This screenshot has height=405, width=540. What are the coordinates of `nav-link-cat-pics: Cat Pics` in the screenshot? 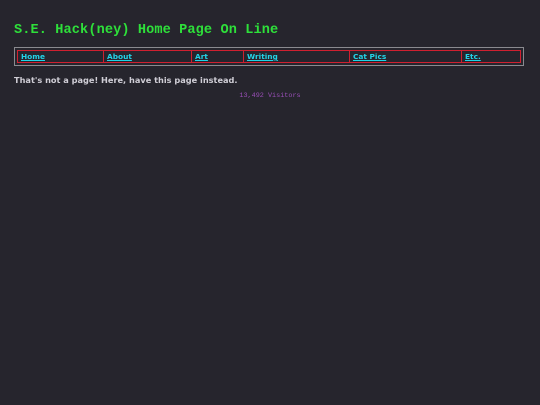 It's located at (369, 56).